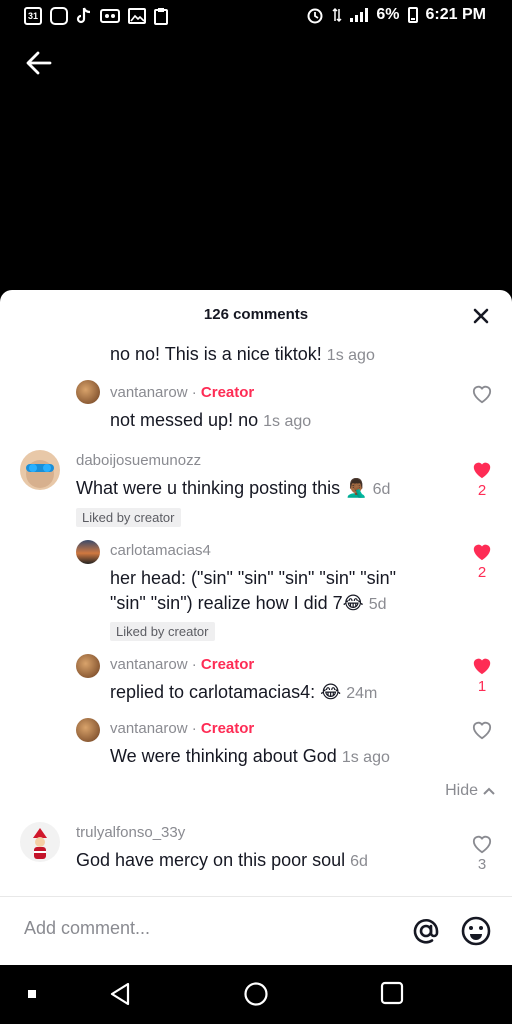 Image resolution: width=512 pixels, height=1024 pixels. I want to click on emoji: 🤦🏾‍♂️, so click(356, 488).